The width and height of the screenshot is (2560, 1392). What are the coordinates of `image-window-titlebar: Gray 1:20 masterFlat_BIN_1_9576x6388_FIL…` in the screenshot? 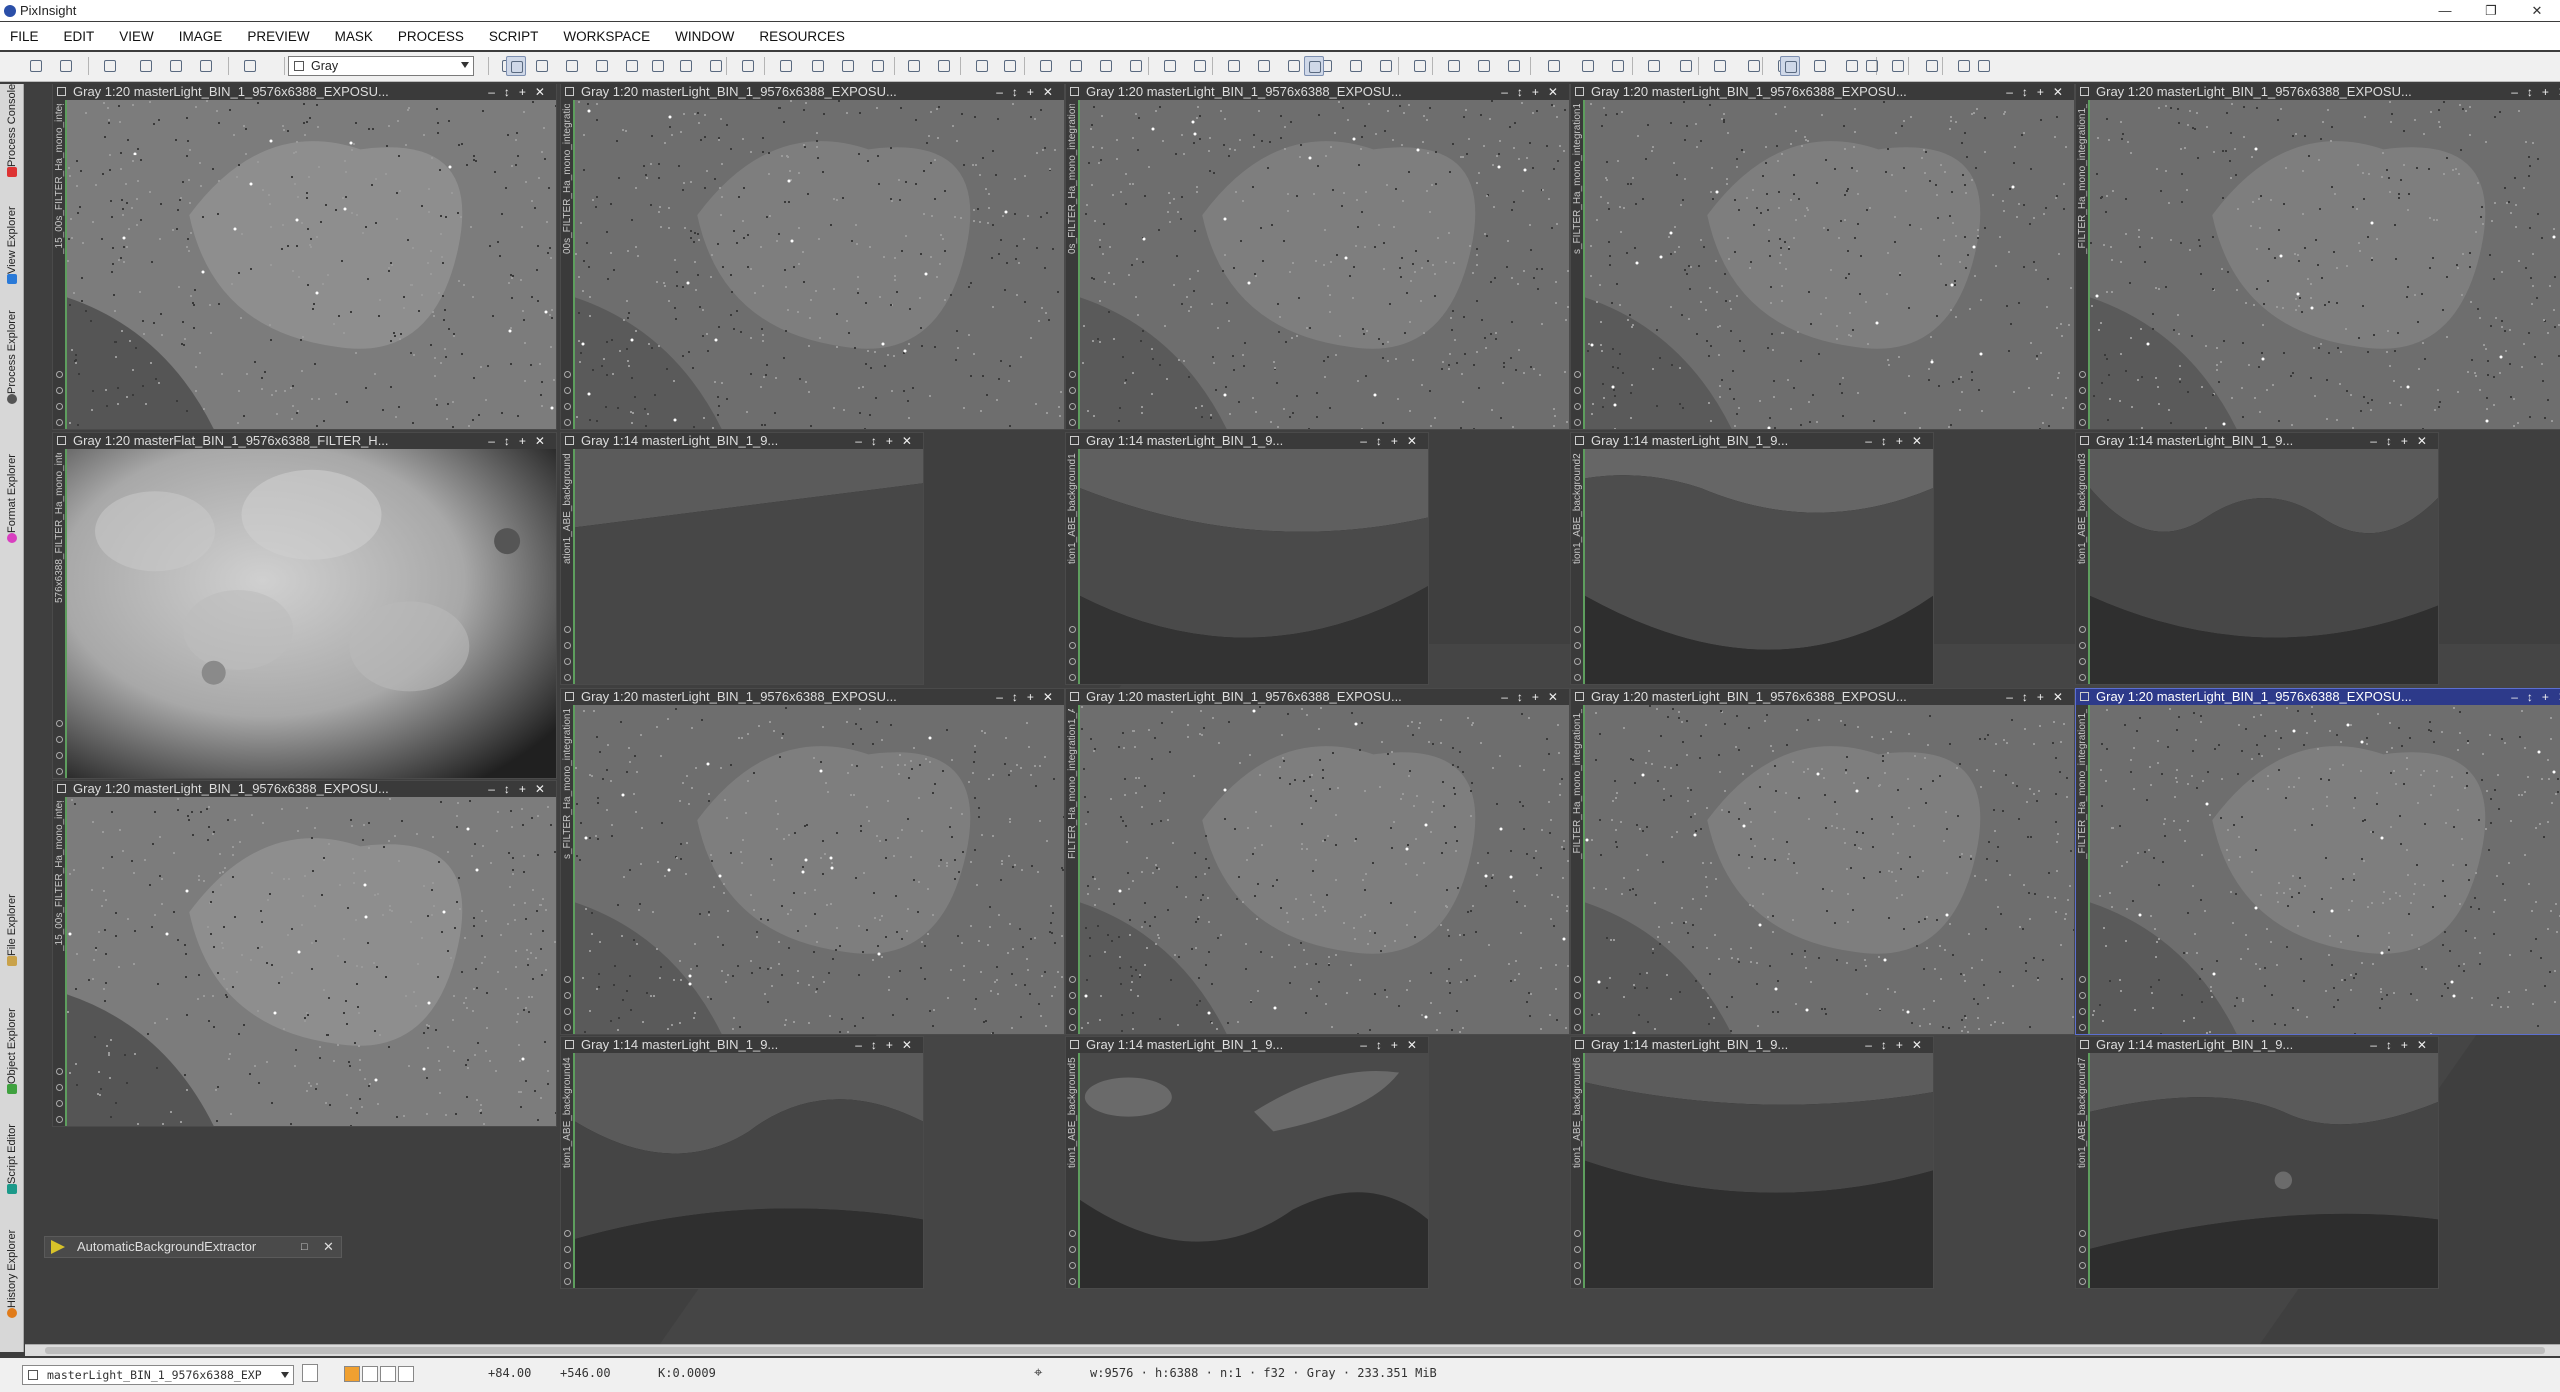 It's located at (304, 441).